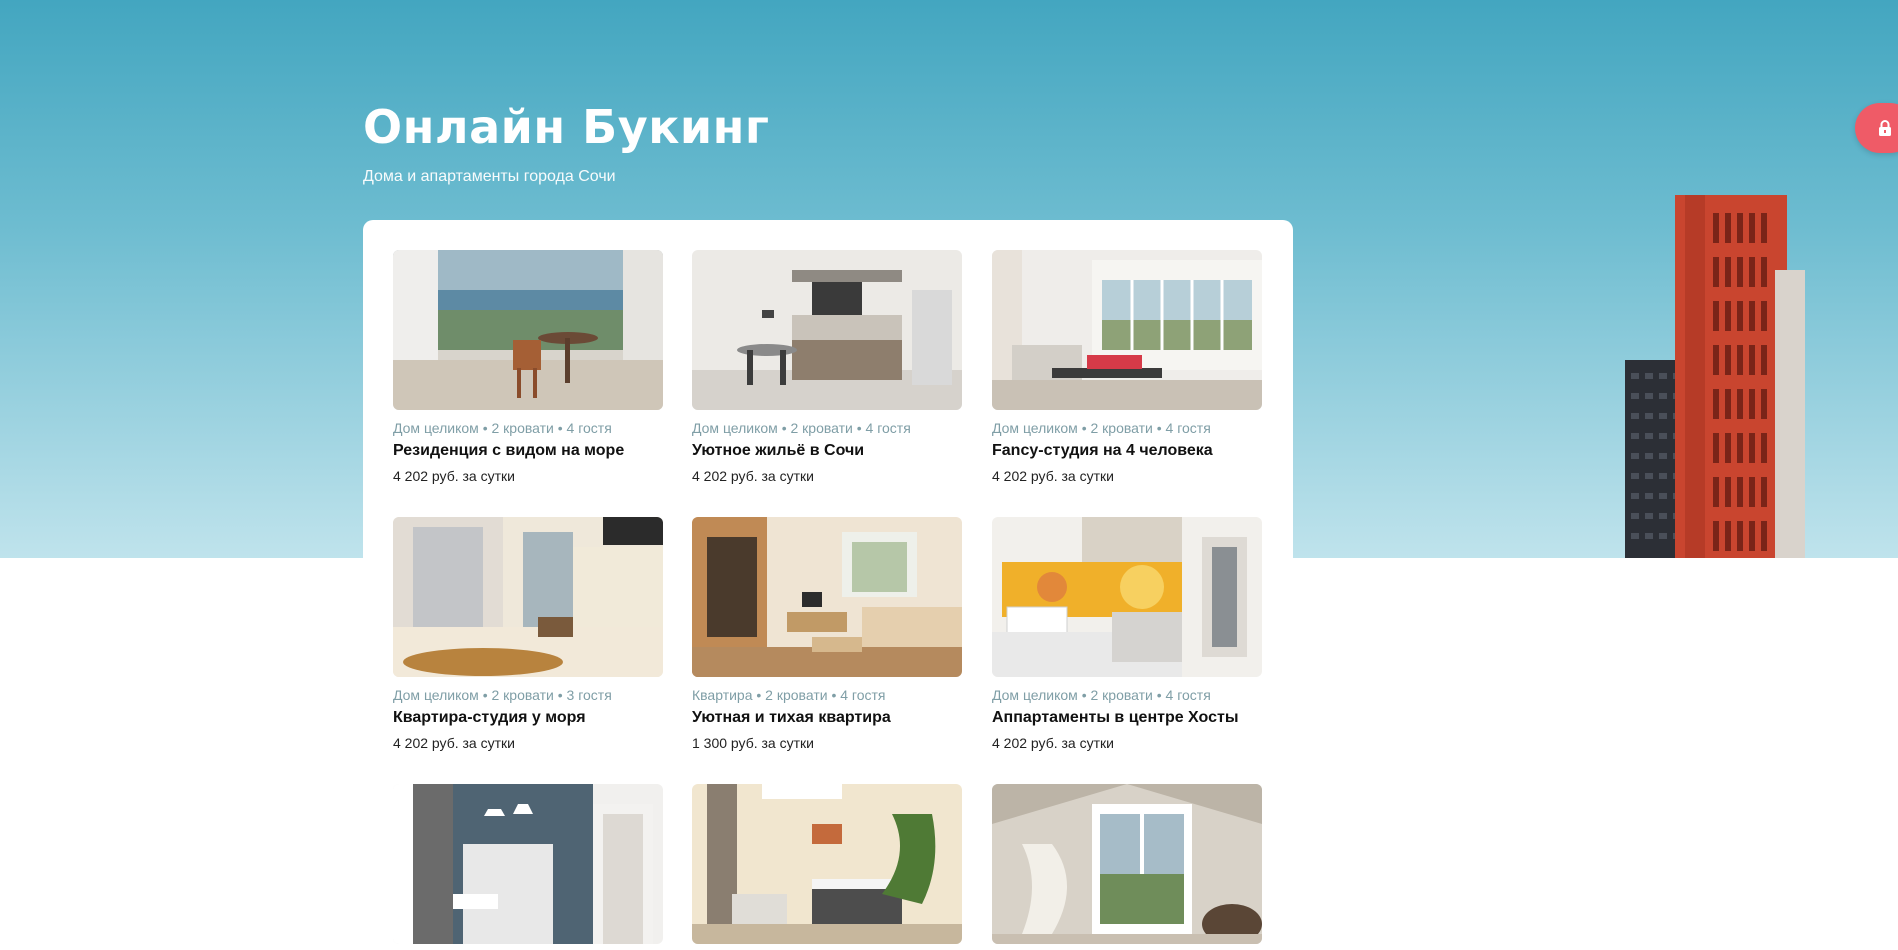  What do you see at coordinates (528, 718) in the screenshot?
I see `listing-title: Квартира-студия у моря` at bounding box center [528, 718].